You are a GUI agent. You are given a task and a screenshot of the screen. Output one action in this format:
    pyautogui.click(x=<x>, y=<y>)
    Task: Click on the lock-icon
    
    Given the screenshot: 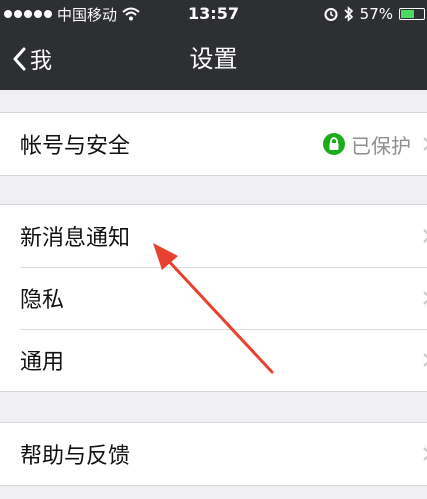 What is the action you would take?
    pyautogui.click(x=334, y=144)
    